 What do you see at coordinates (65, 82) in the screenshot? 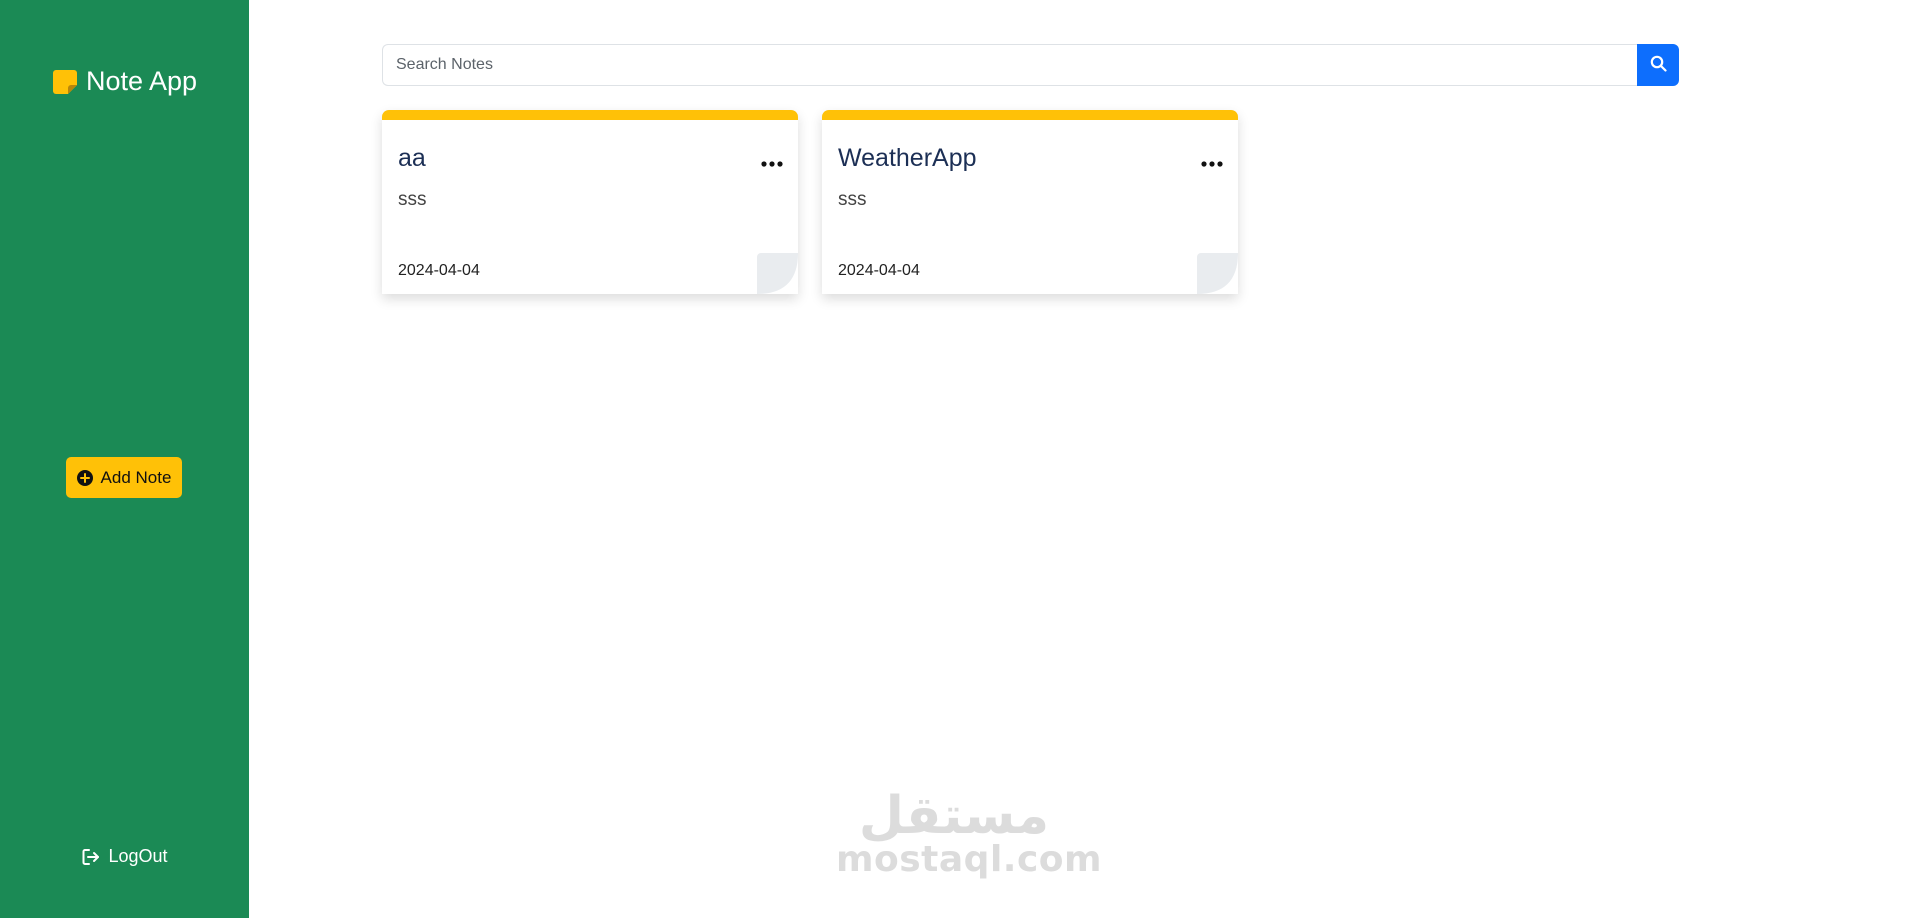
I see `sticky-note-icon` at bounding box center [65, 82].